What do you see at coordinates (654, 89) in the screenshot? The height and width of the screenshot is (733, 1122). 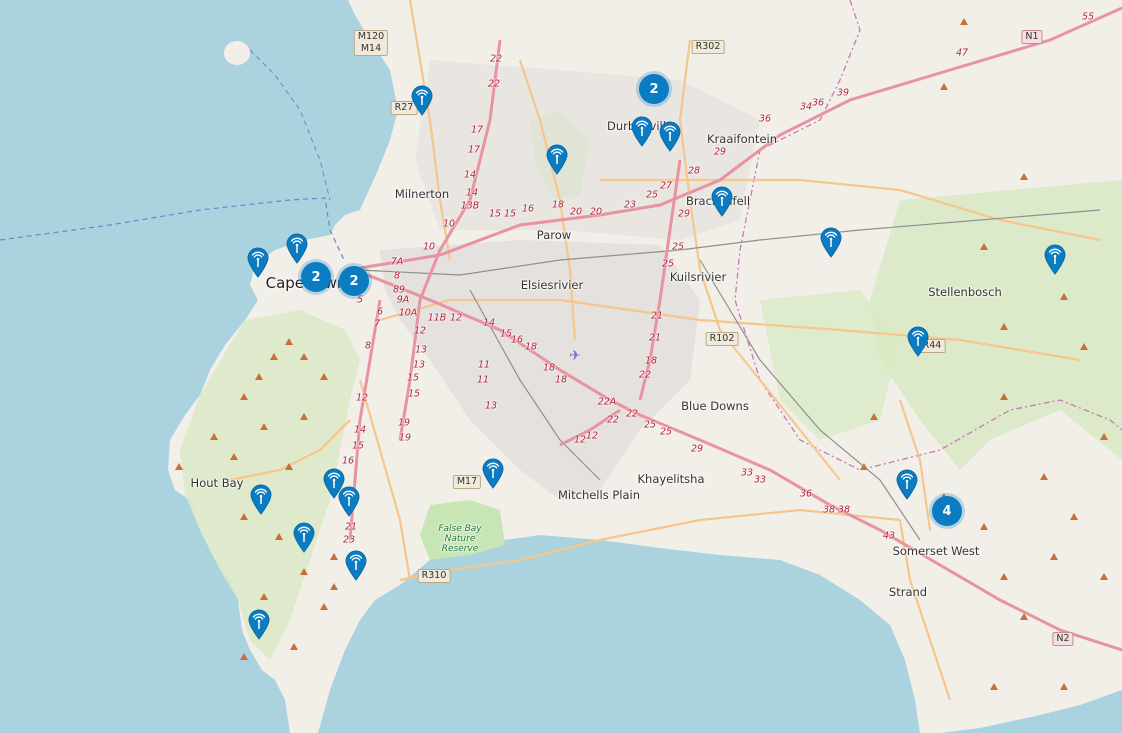 I see `marker-cluster-durbanville: 2` at bounding box center [654, 89].